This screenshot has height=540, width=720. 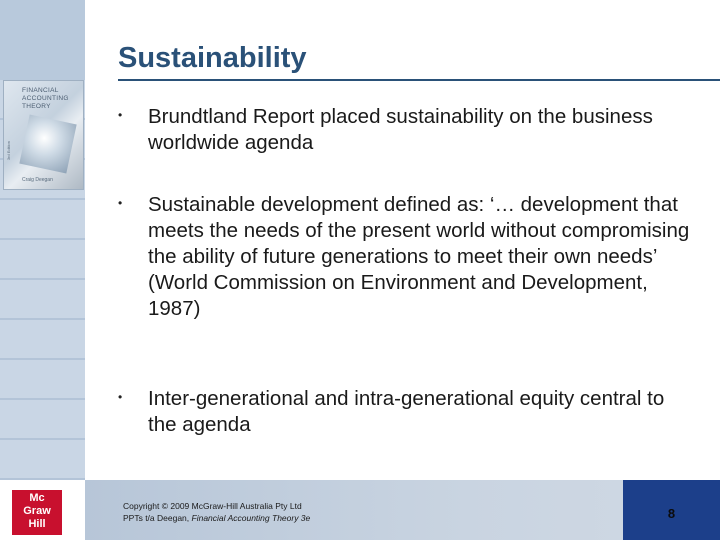 What do you see at coordinates (419, 80) in the screenshot?
I see `title-divider` at bounding box center [419, 80].